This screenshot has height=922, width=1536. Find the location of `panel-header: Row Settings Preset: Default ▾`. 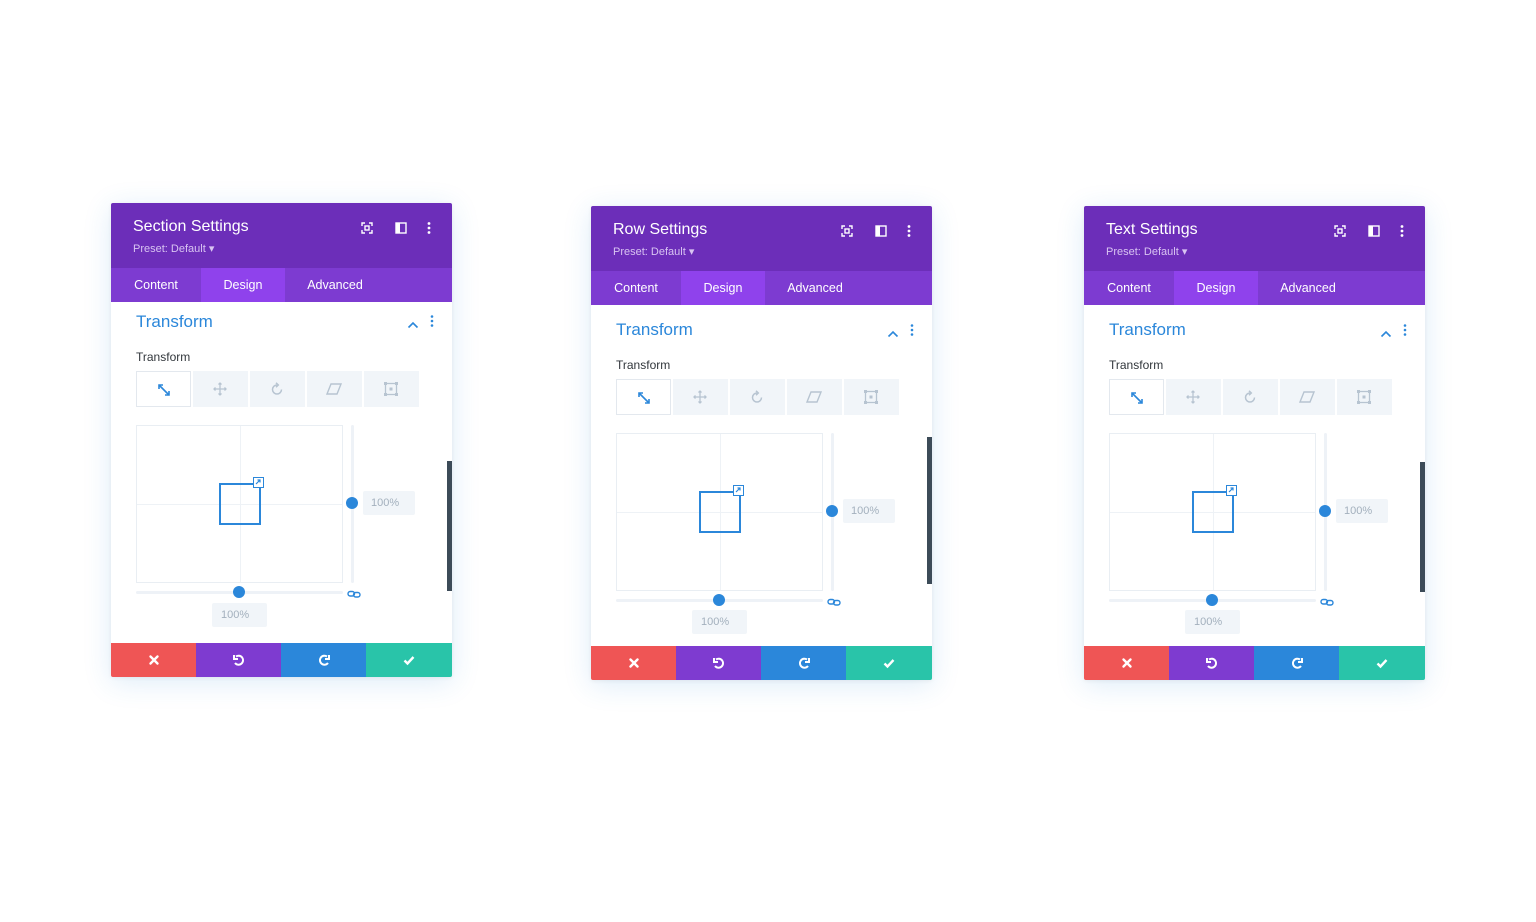

panel-header: Row Settings Preset: Default ▾ is located at coordinates (761, 238).